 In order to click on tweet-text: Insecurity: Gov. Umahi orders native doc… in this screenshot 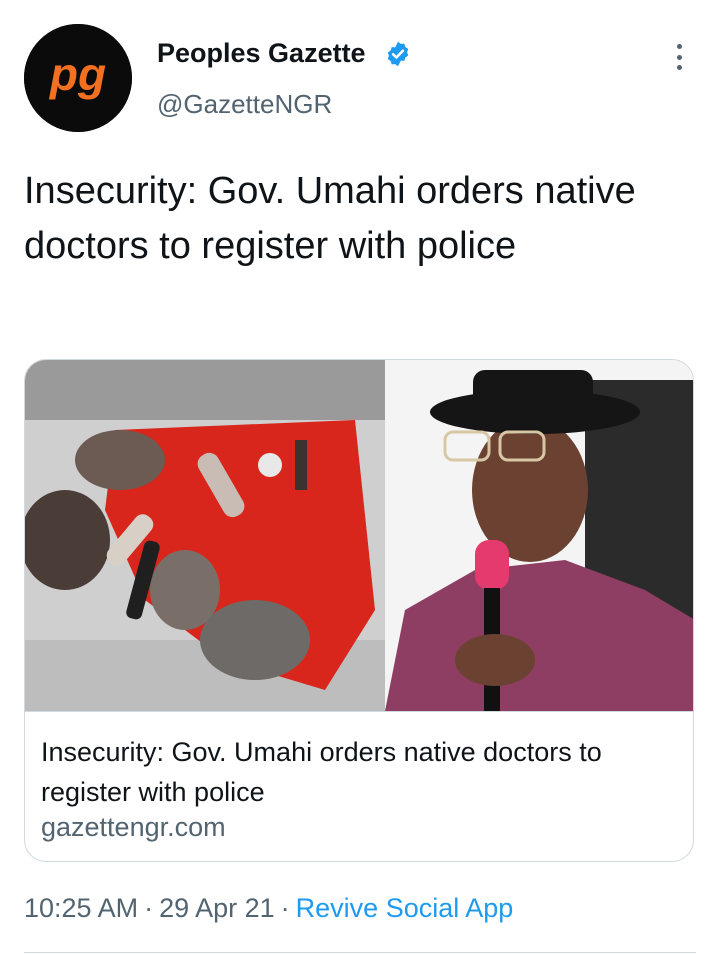, I will do `click(330, 218)`.